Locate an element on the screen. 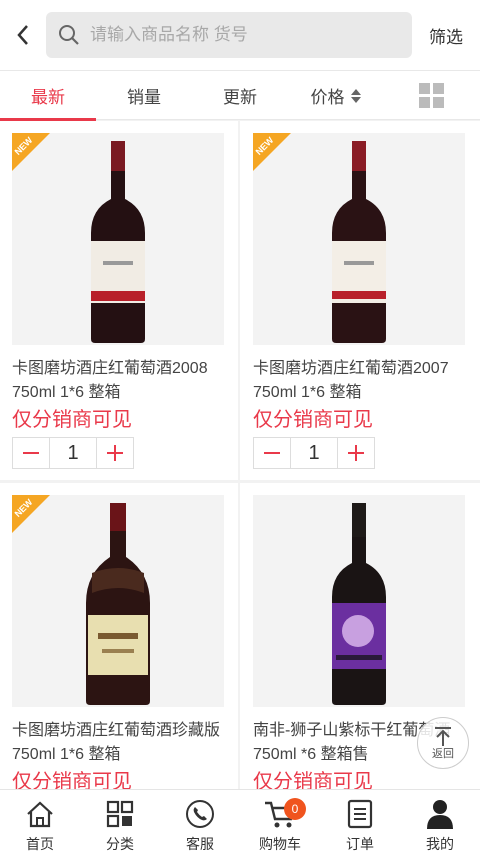 This screenshot has width=480, height=861. filter-button: 筛选 is located at coordinates (446, 35).